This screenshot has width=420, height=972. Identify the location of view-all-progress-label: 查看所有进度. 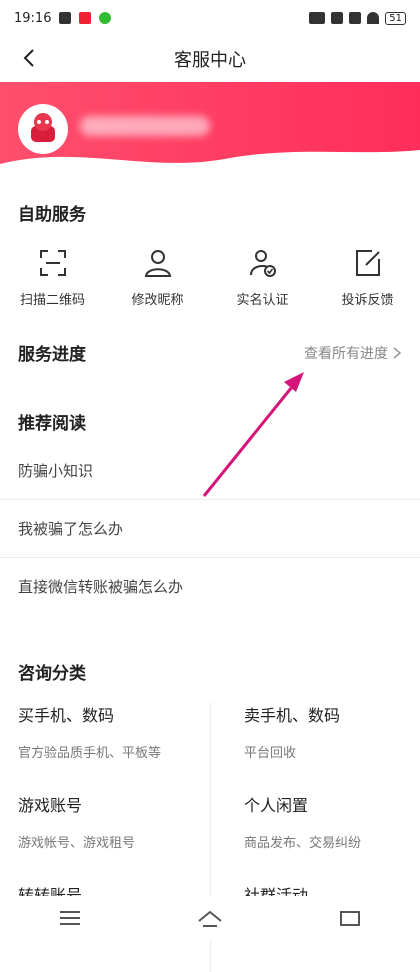
(346, 353).